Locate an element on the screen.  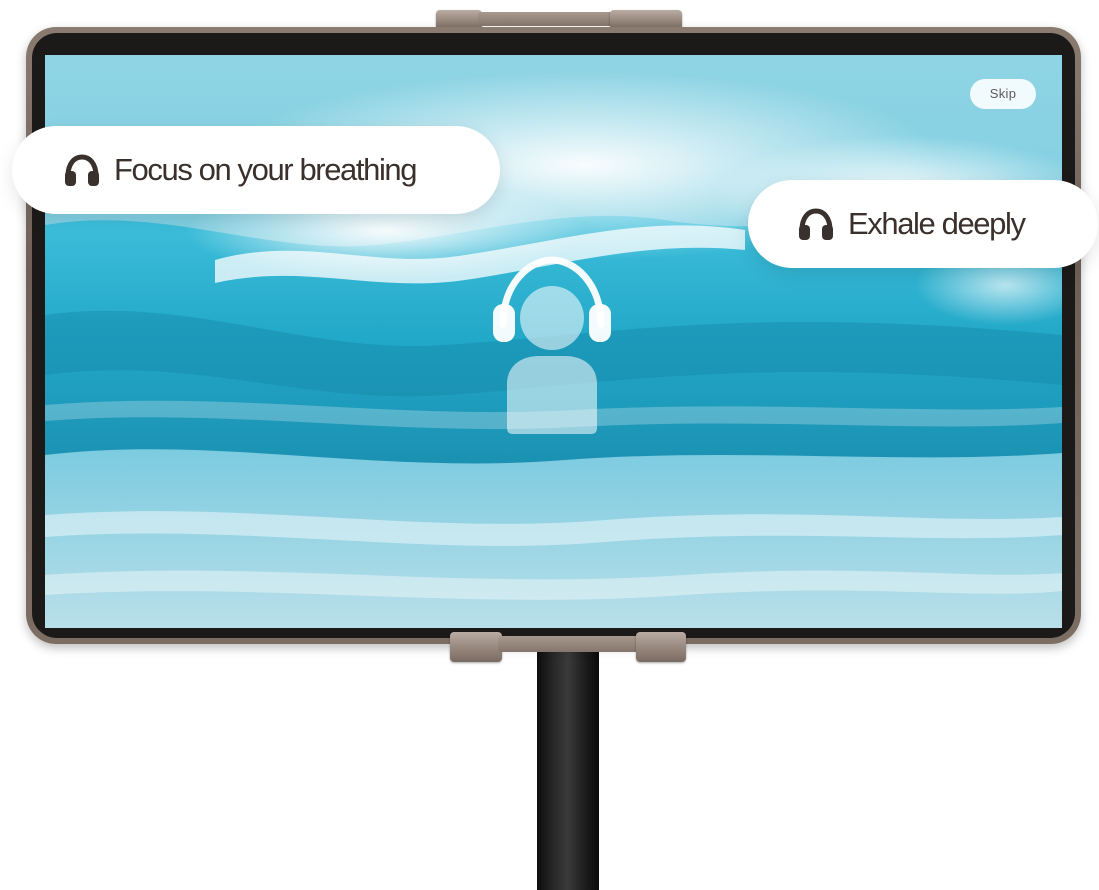
top-clamp-bar is located at coordinates (553, 19).